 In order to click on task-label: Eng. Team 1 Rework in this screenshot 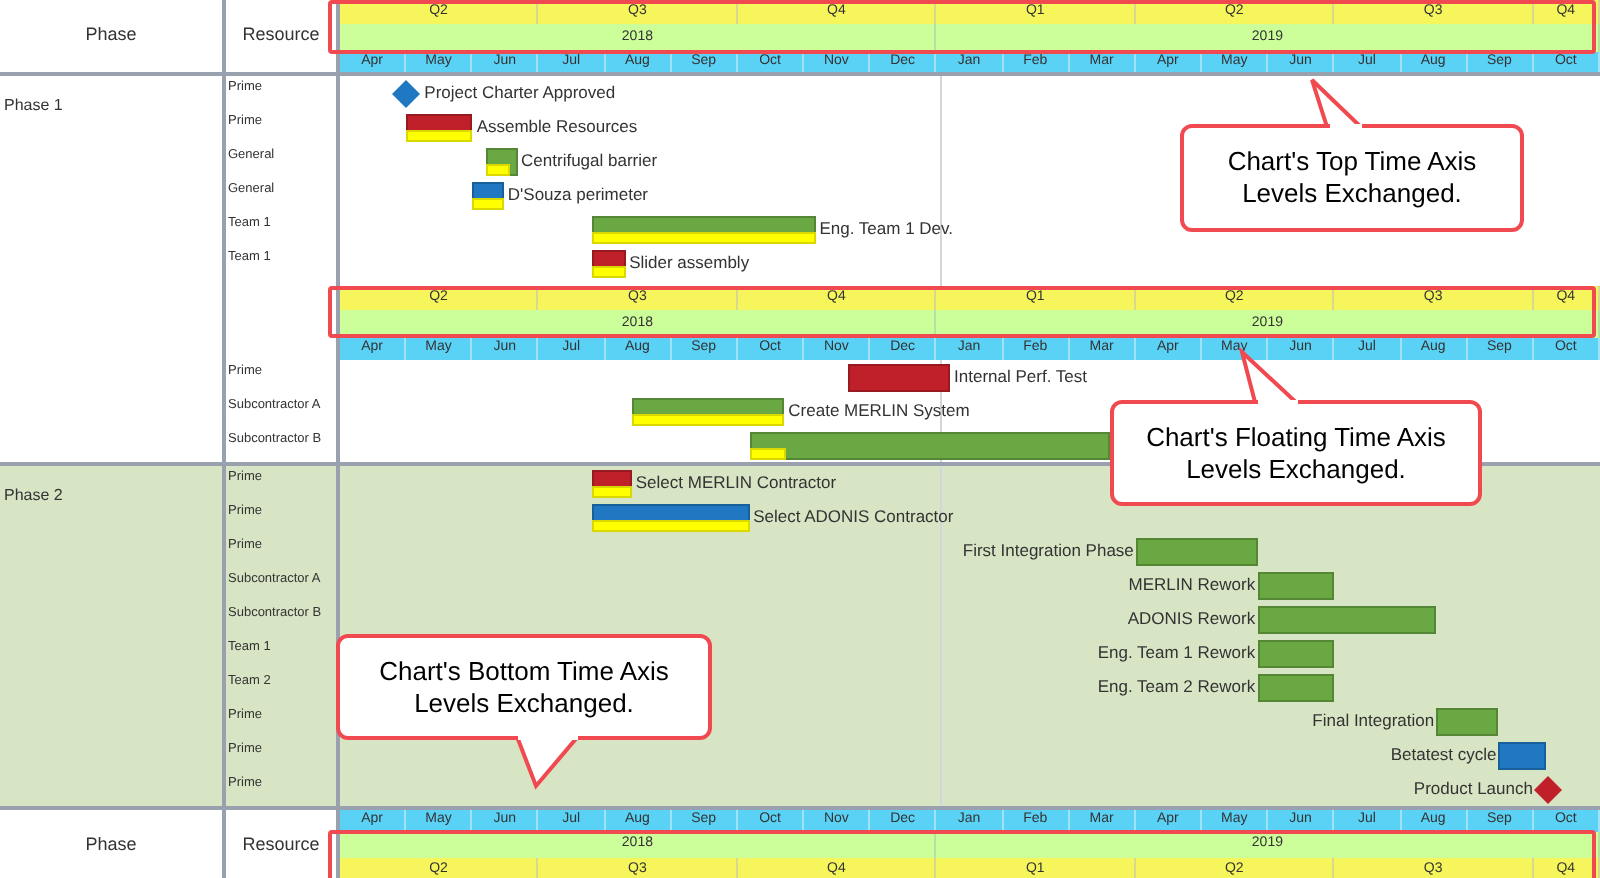, I will do `click(1176, 653)`.